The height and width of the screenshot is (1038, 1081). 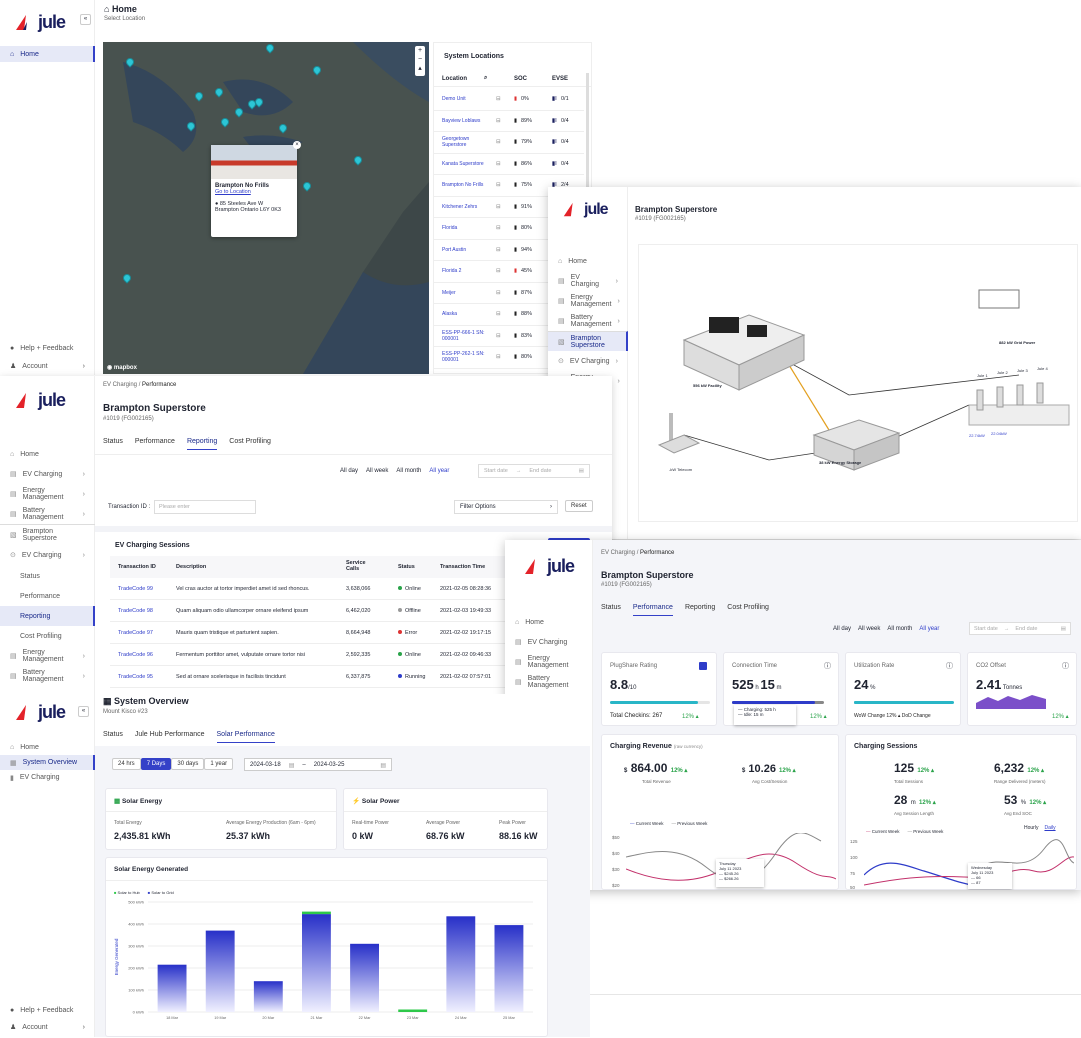 I want to click on location-name: ESS-PP-666-1 SN: 000001, so click(x=464, y=336).